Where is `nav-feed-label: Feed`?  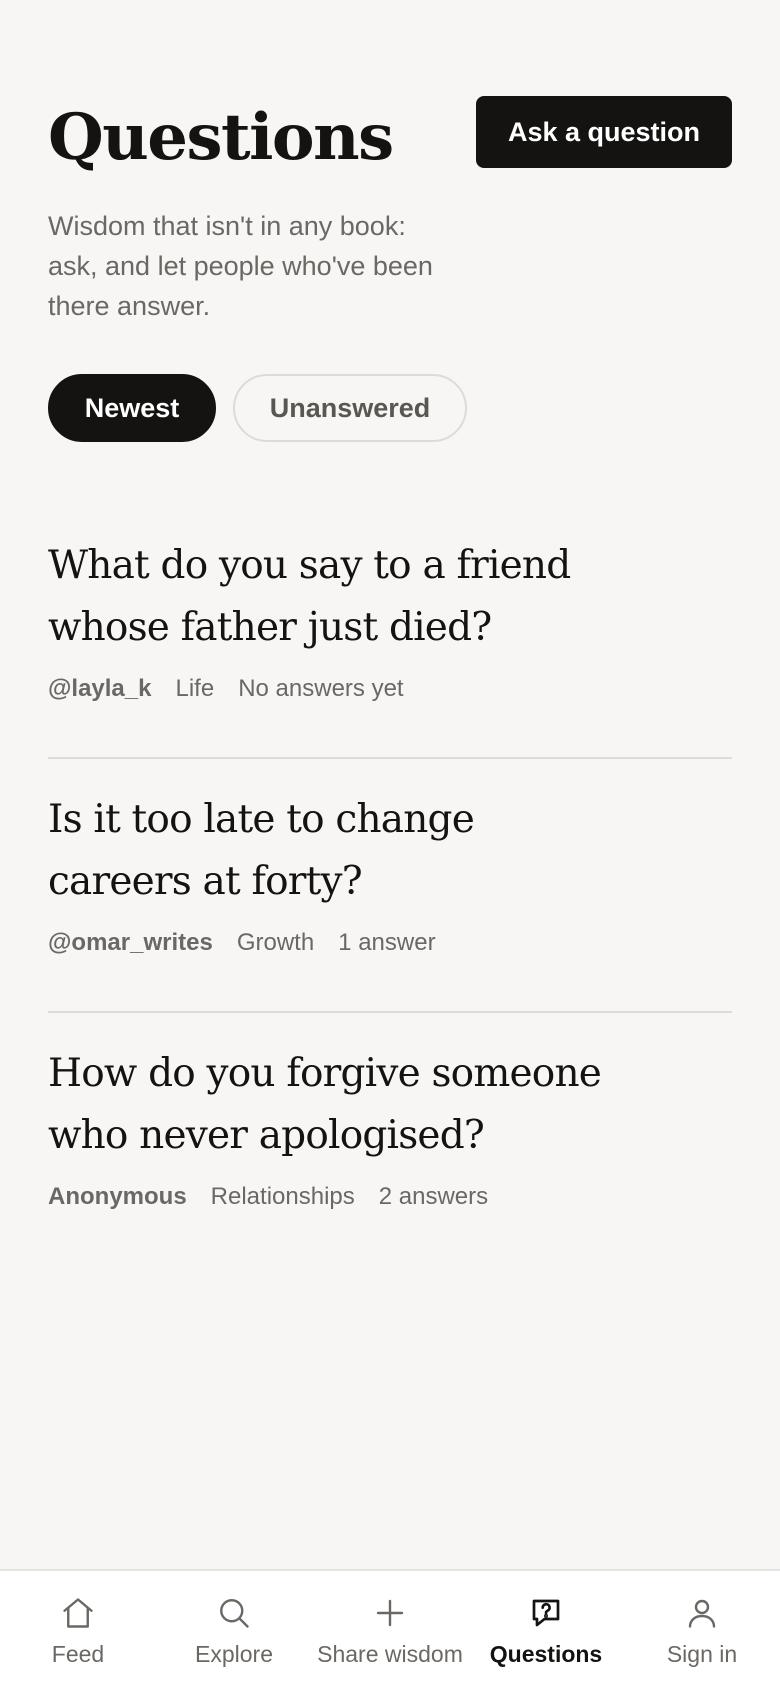
nav-feed-label: Feed is located at coordinates (78, 1654).